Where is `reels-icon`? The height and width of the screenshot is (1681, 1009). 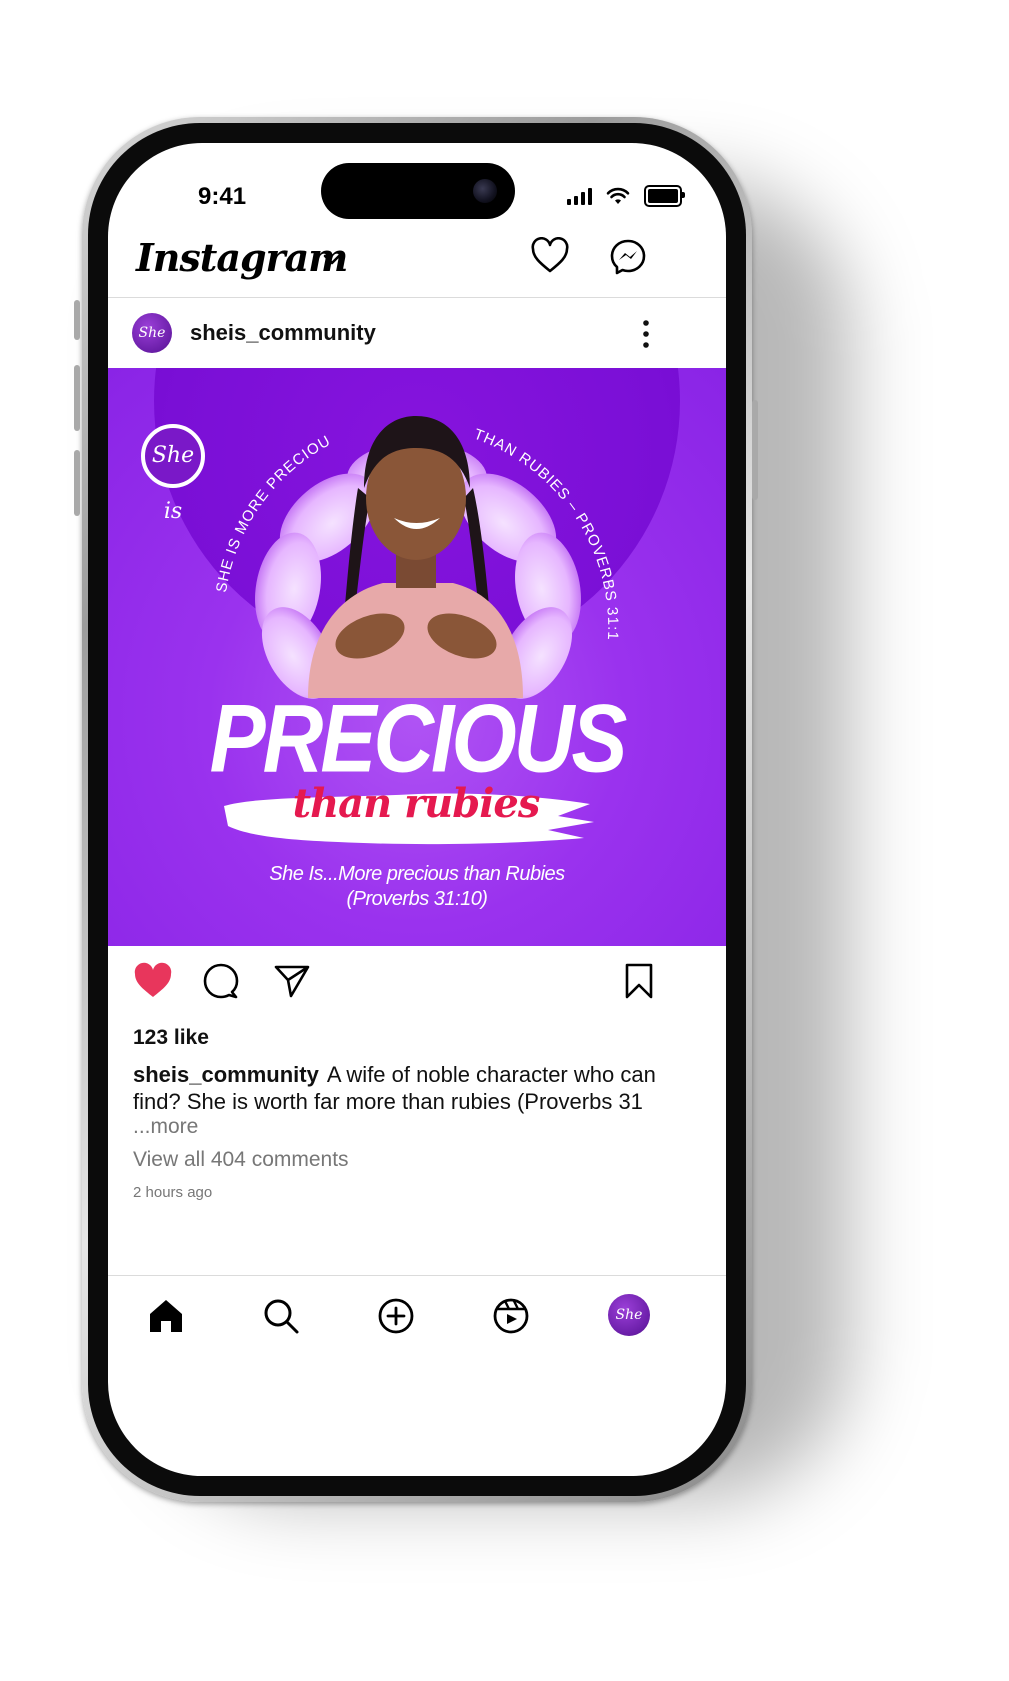 reels-icon is located at coordinates (511, 1316).